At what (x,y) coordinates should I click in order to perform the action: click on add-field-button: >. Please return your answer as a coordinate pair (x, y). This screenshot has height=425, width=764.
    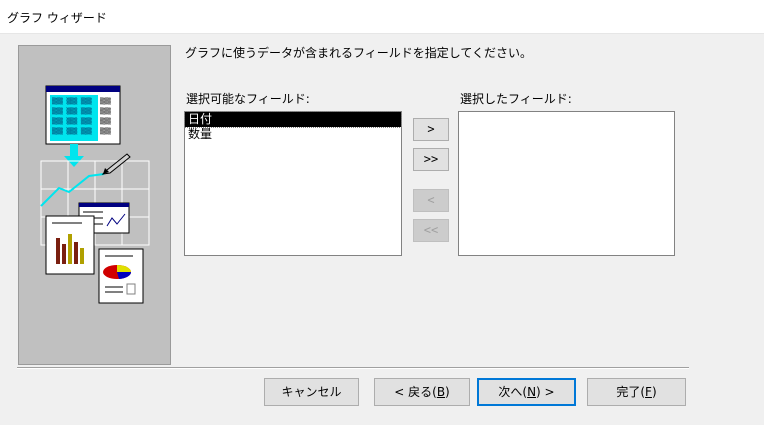
    Looking at the image, I should click on (431, 129).